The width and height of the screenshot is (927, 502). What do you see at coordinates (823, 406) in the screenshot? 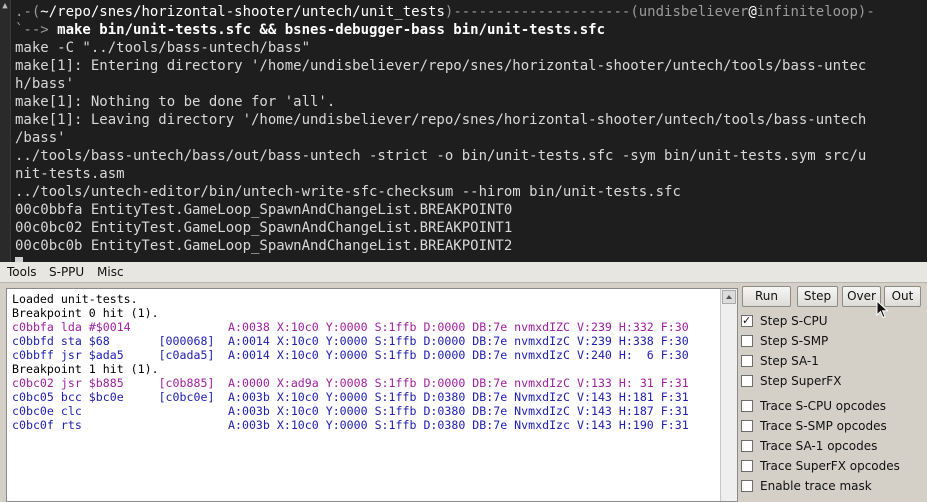
I see `option-label: Trace S-CPU opcodes` at bounding box center [823, 406].